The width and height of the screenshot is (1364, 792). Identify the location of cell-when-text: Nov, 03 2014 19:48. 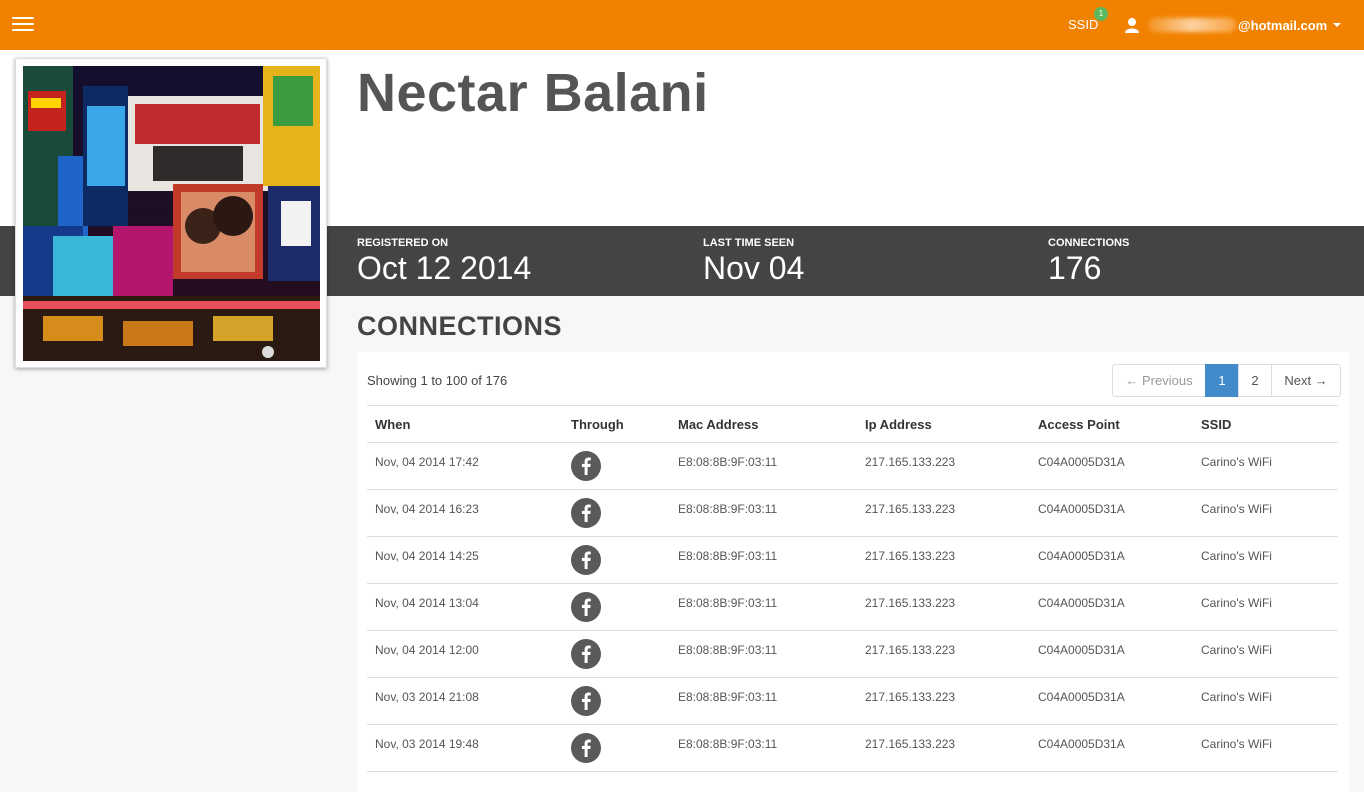
(427, 744).